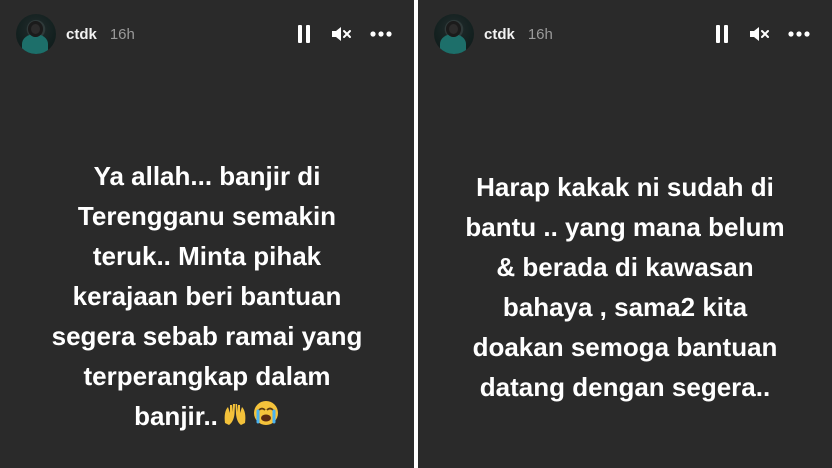 This screenshot has height=468, width=832. Describe the element at coordinates (266, 418) in the screenshot. I see `crying-face-icon` at that location.